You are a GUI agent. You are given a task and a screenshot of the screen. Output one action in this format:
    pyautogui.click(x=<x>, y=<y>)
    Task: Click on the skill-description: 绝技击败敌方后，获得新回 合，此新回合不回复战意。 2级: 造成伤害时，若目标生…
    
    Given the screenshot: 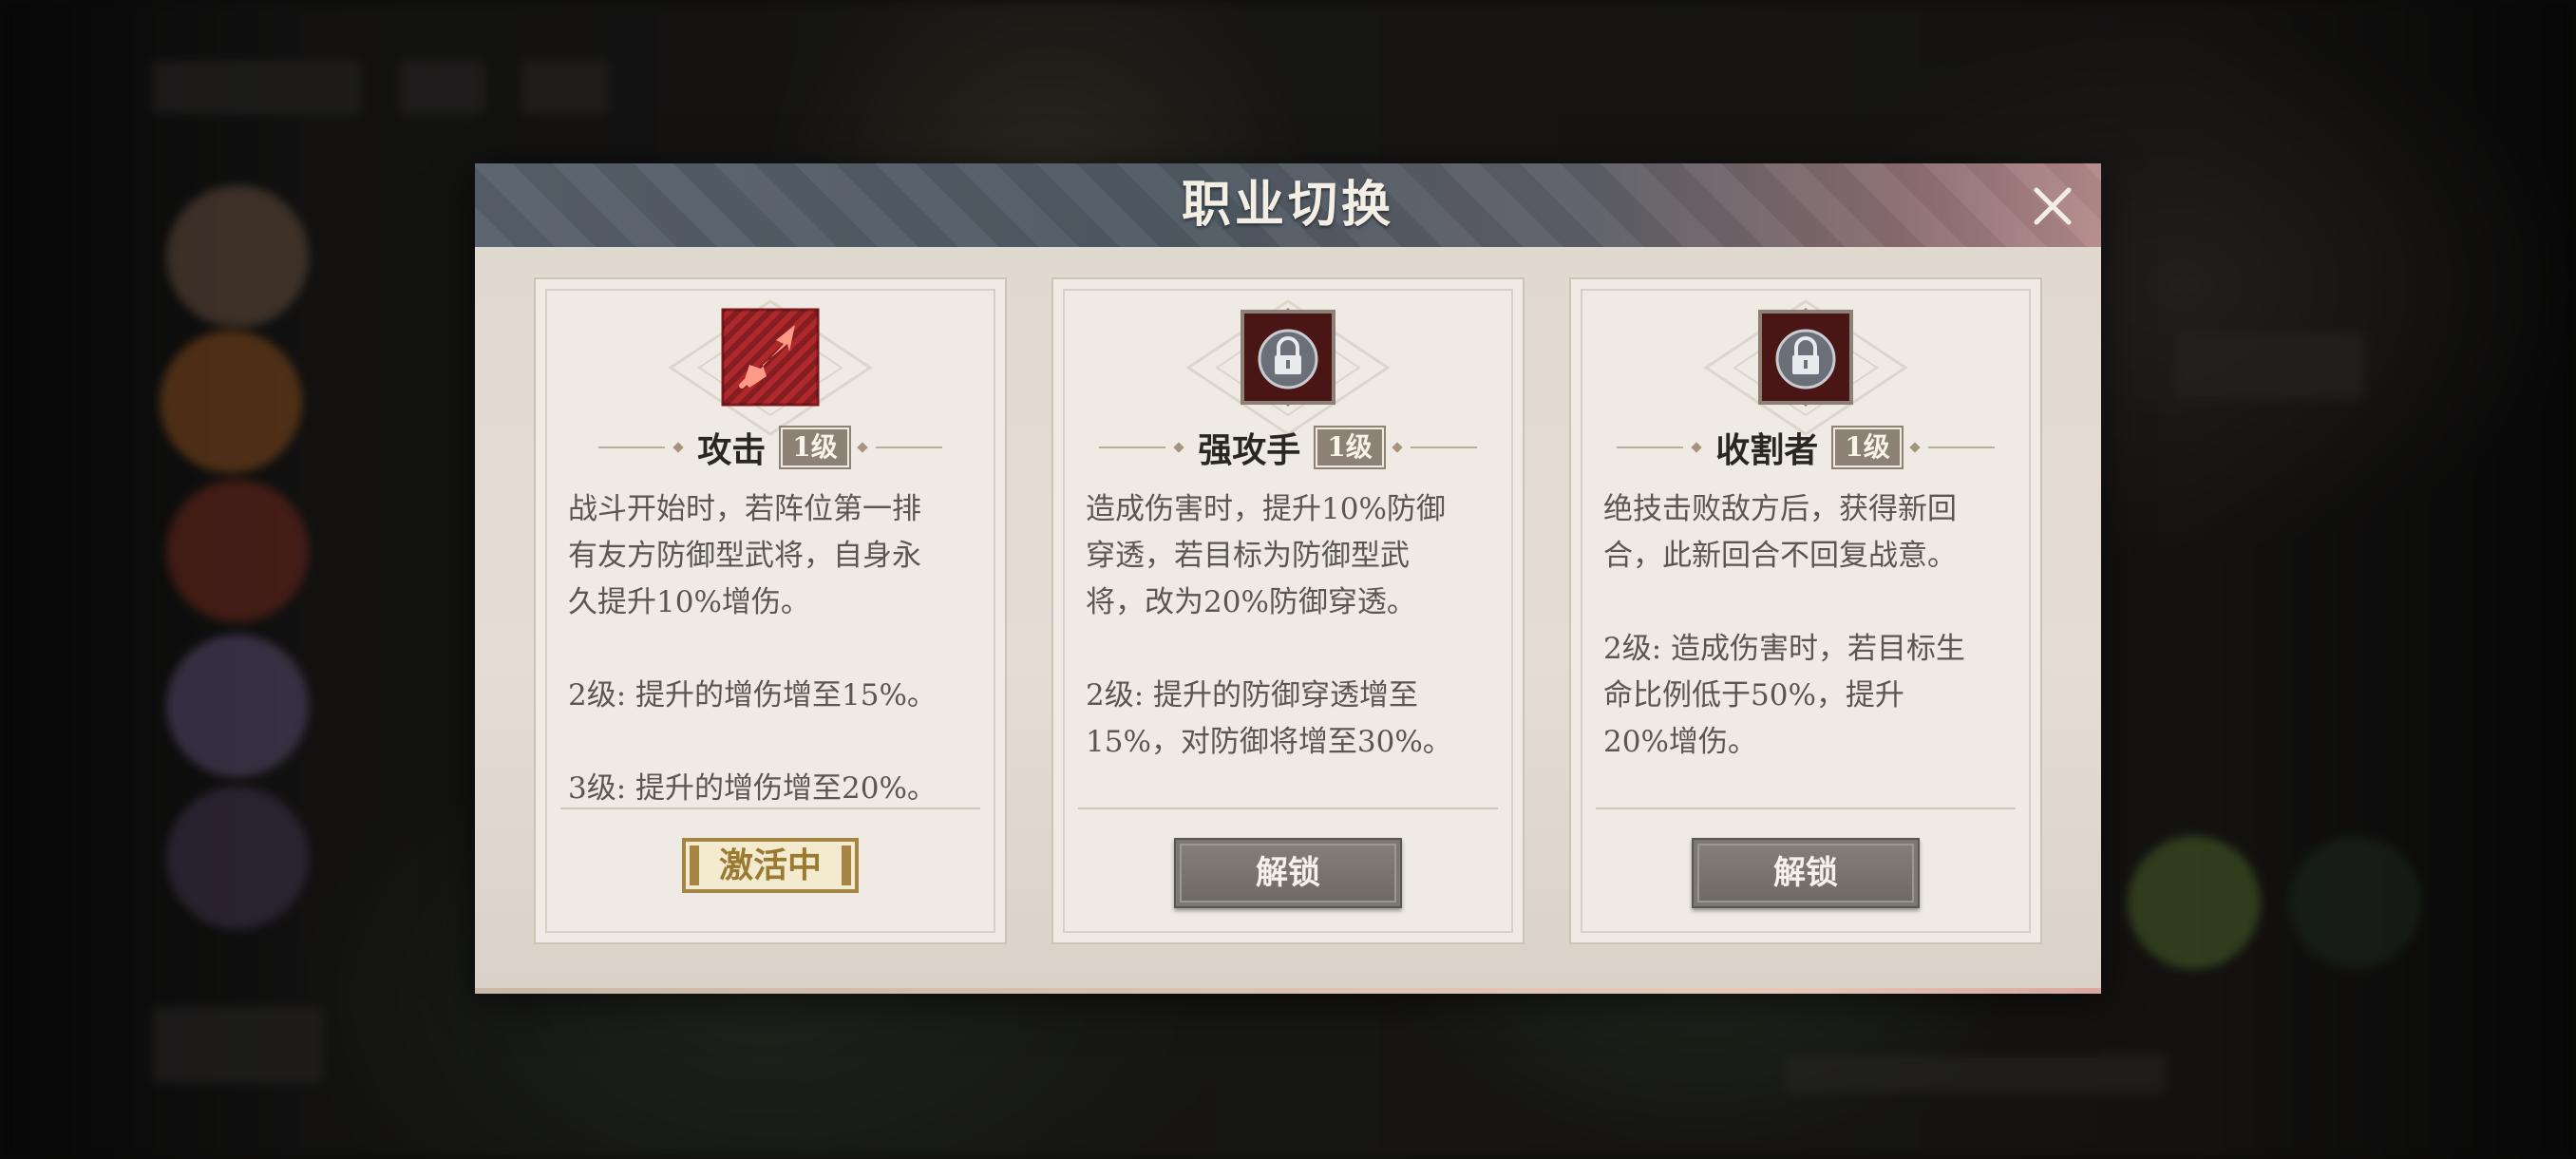 What is the action you would take?
    pyautogui.click(x=1784, y=625)
    